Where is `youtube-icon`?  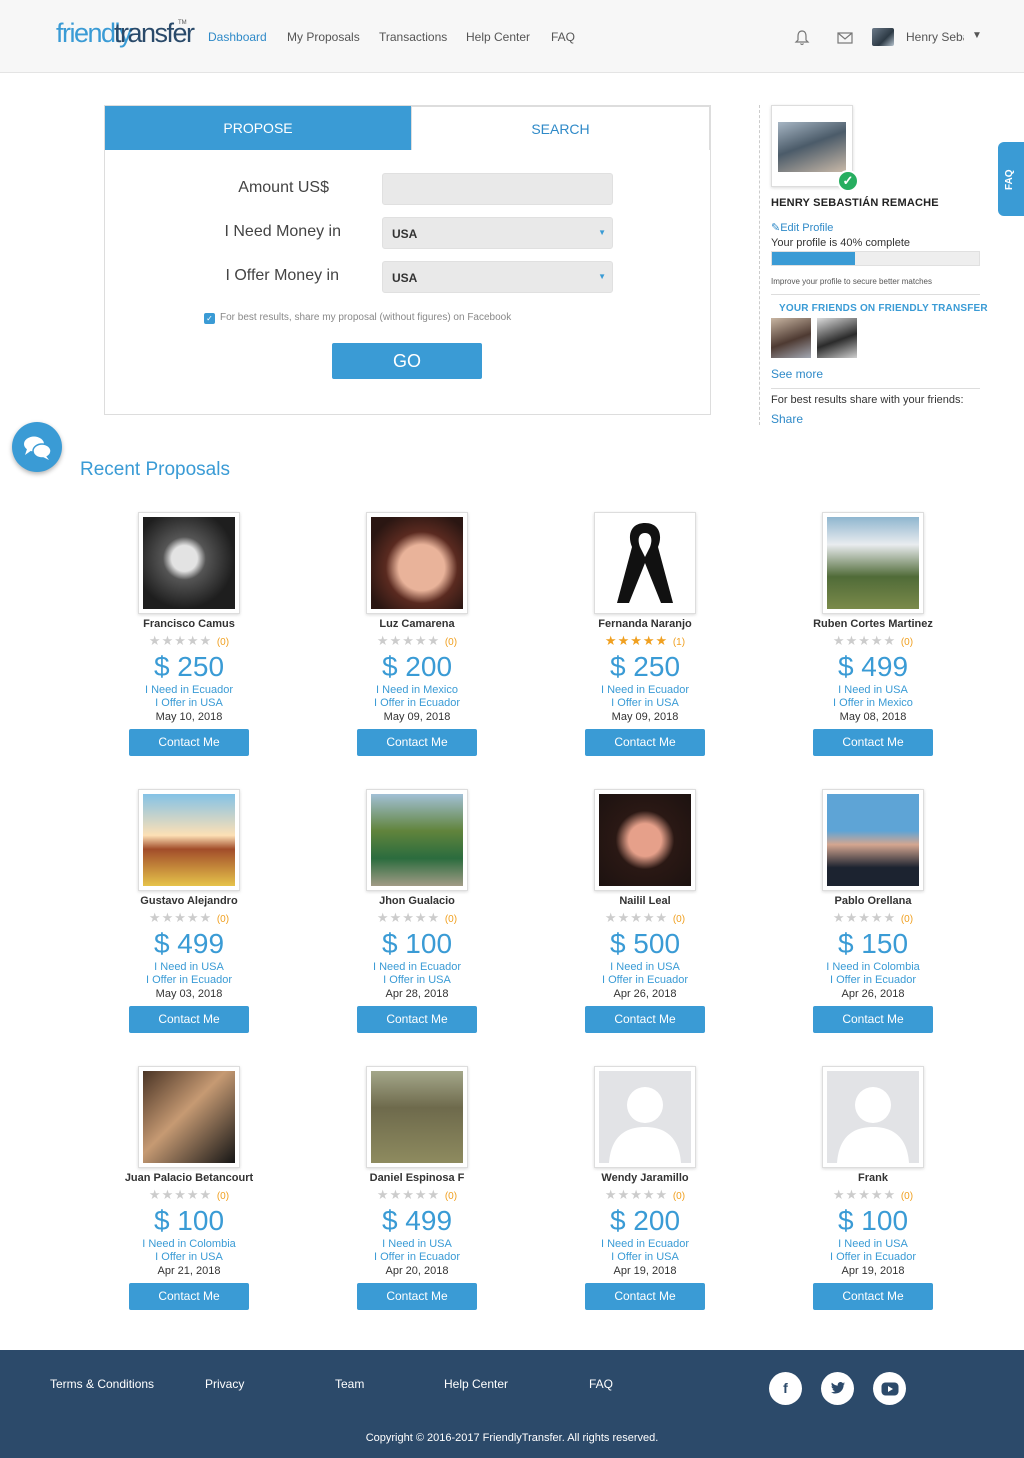
youtube-icon is located at coordinates (889, 1388).